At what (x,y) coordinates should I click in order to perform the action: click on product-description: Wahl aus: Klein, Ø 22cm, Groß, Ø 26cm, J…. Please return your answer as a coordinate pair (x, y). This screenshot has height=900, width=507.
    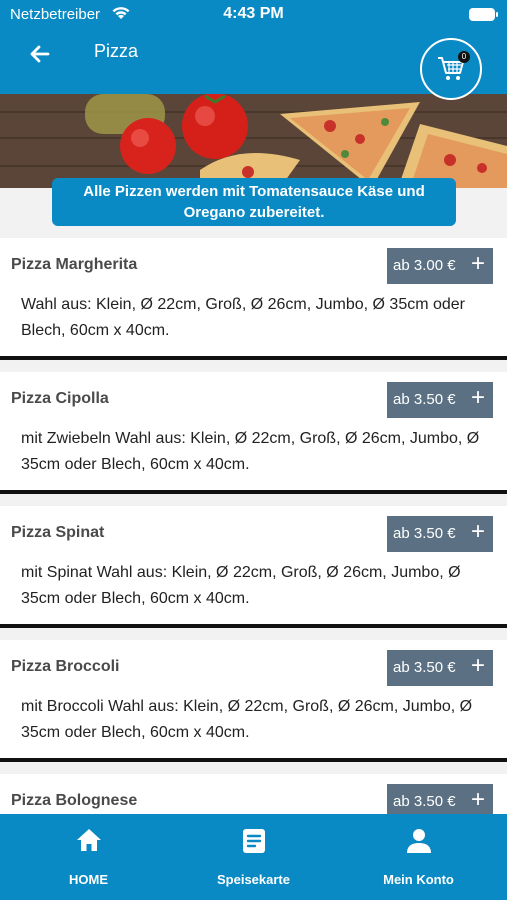
    Looking at the image, I should click on (243, 317).